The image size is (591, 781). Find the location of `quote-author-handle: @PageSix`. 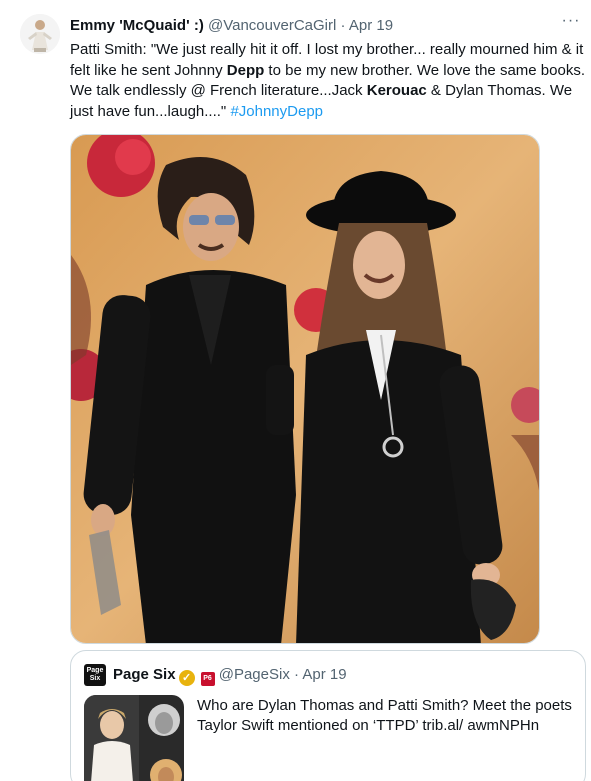

quote-author-handle: @PageSix is located at coordinates (254, 674).